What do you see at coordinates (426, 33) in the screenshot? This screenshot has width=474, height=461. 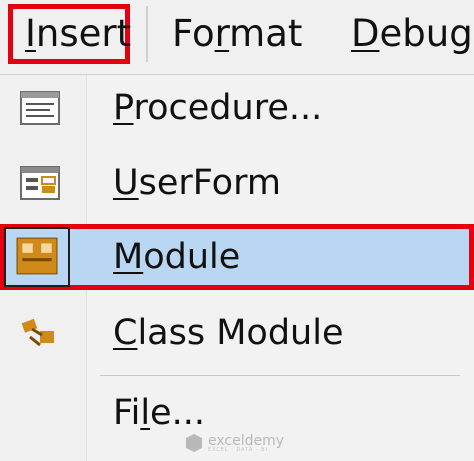 I see `menu-debug-label: ebug` at bounding box center [426, 33].